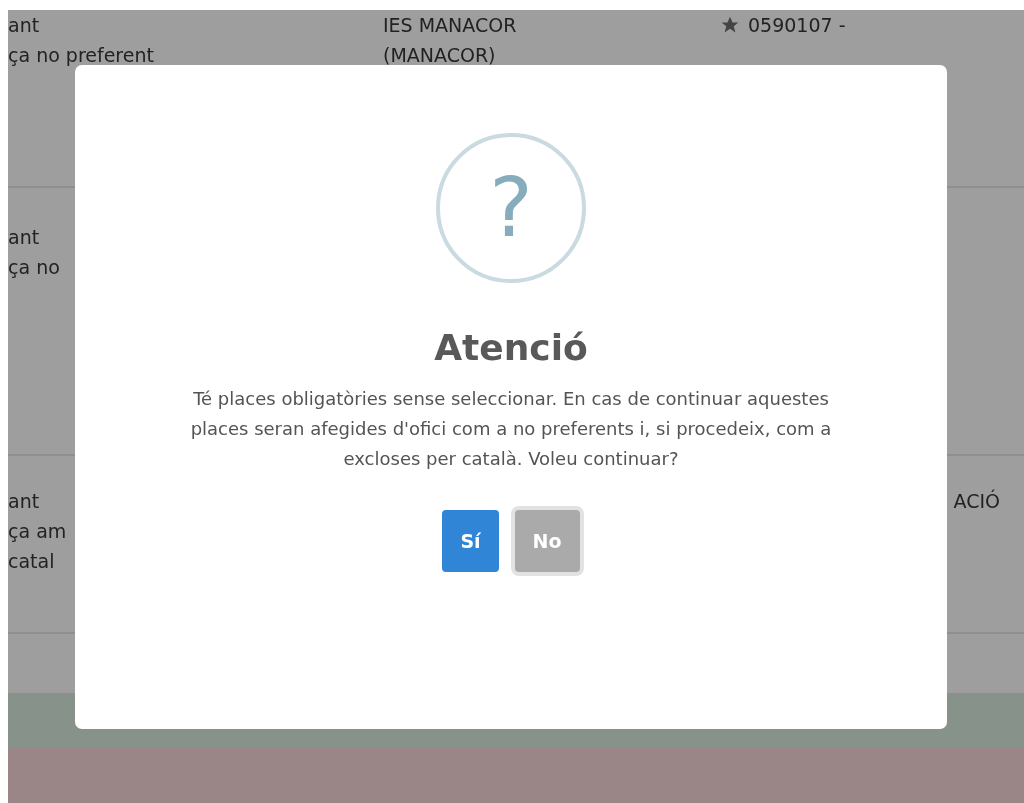 Image resolution: width=1024 pixels, height=803 pixels. I want to click on cell-text: ça no preferent, so click(81, 55).